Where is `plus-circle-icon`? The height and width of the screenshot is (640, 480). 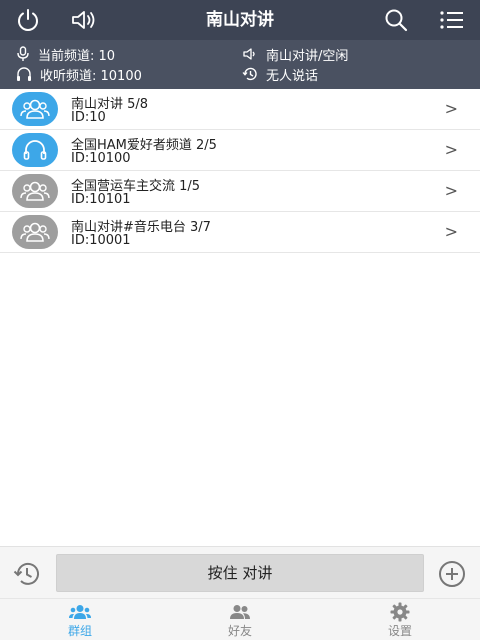 plus-circle-icon is located at coordinates (452, 574).